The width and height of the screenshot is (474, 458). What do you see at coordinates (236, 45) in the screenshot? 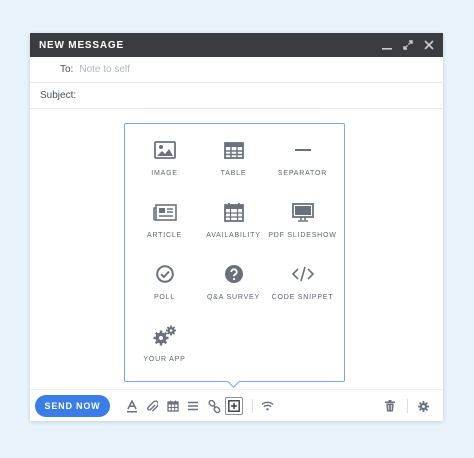
I see `title-bar: NEW MESSAGE` at bounding box center [236, 45].